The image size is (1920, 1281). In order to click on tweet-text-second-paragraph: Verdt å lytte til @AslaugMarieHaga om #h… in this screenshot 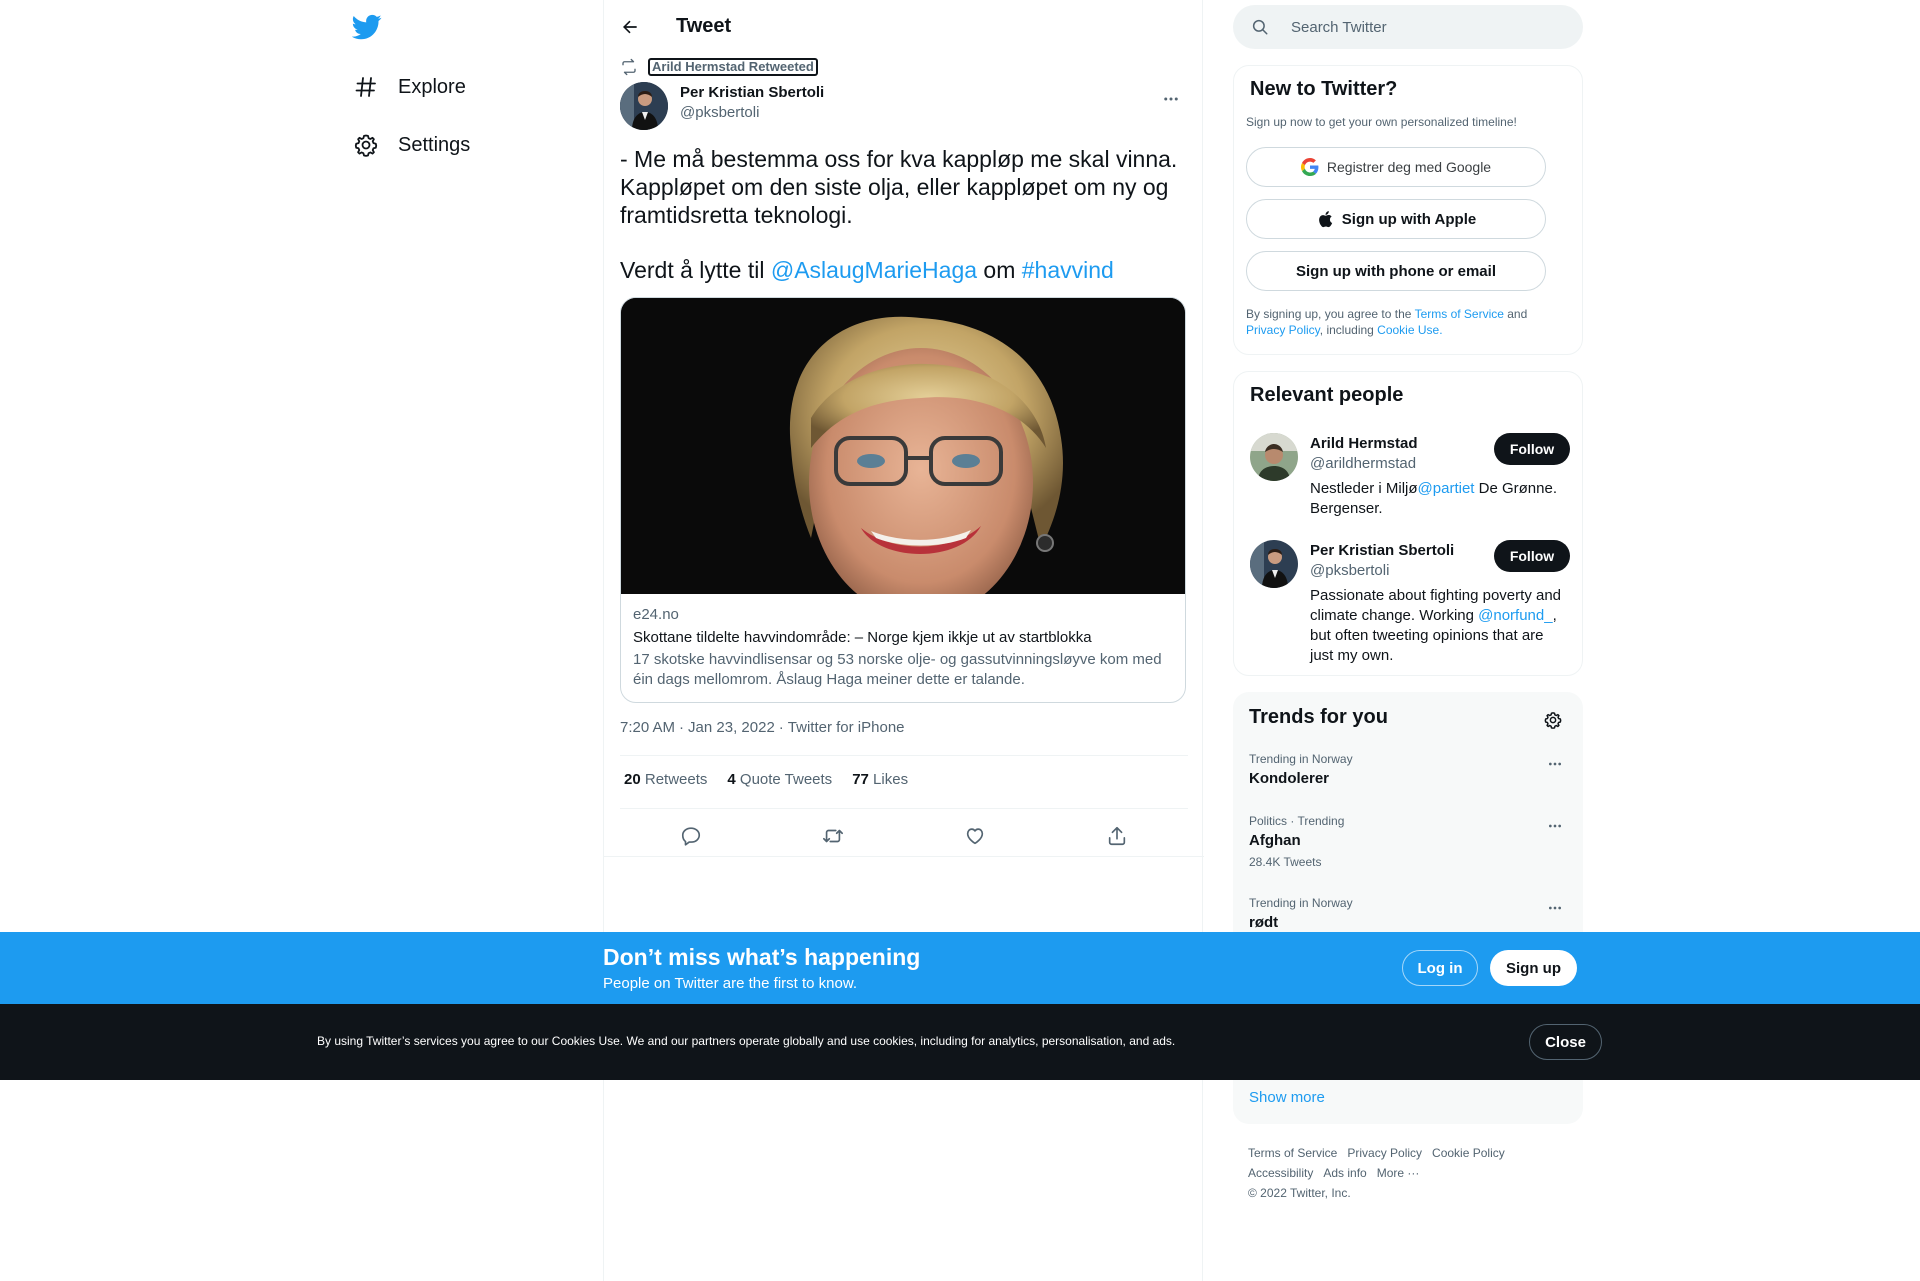, I will do `click(906, 270)`.